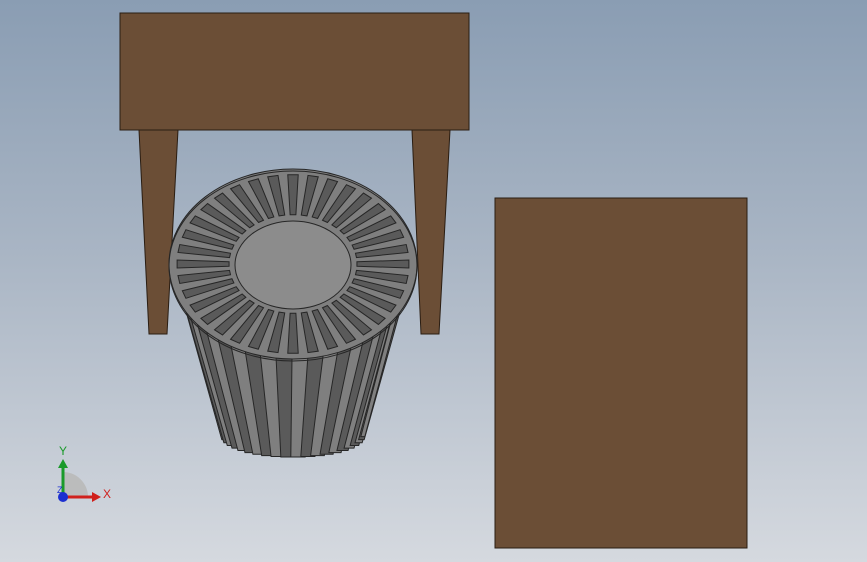 The height and width of the screenshot is (562, 867). Describe the element at coordinates (63, 463) in the screenshot. I see `y-axis-arrow-icon` at that location.